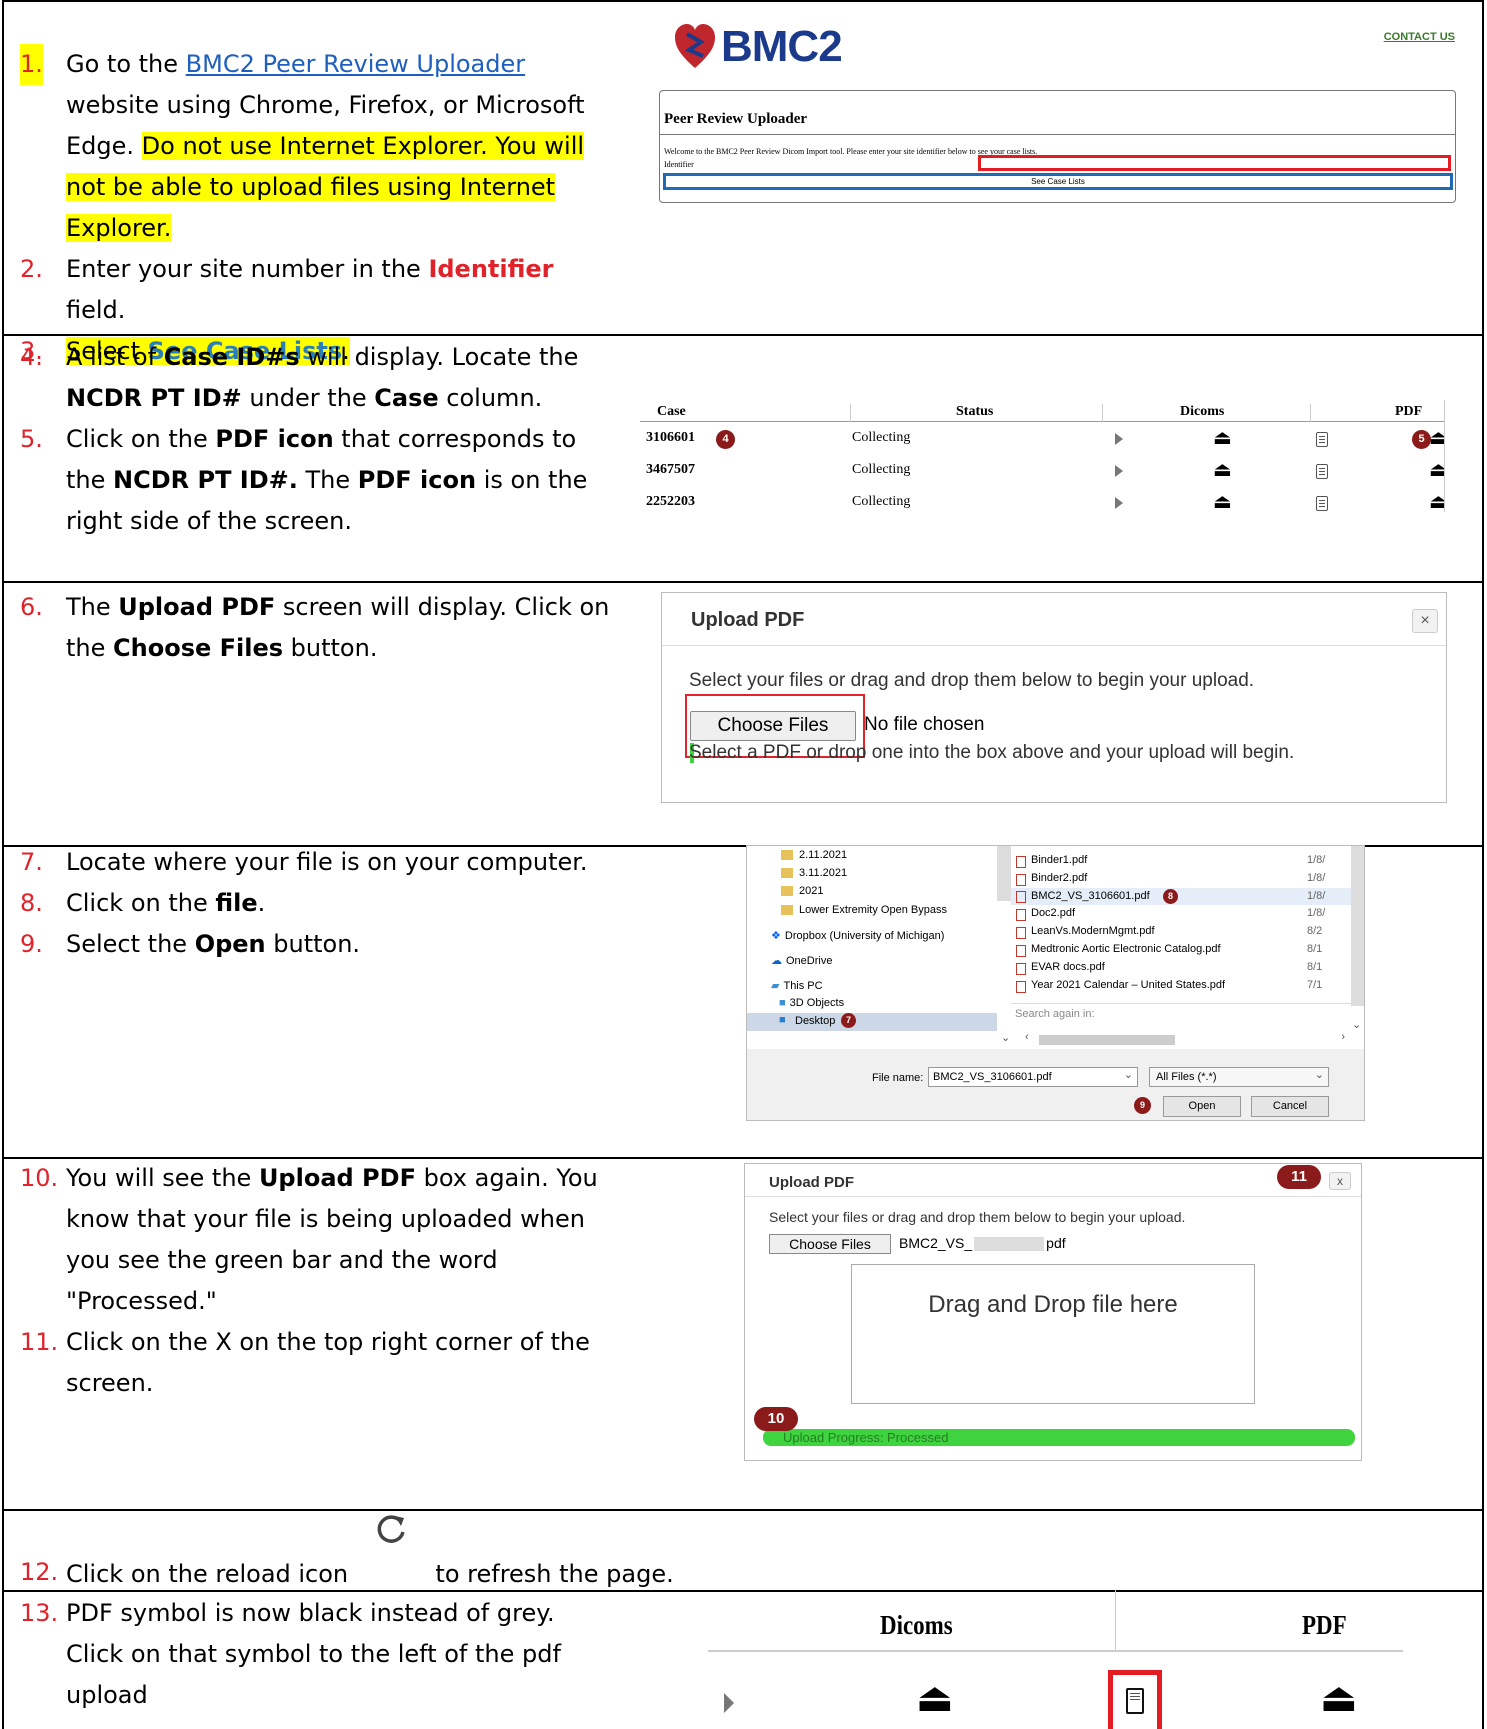 This screenshot has height=1729, width=1487. I want to click on nav-item: 3.11.2021, so click(814, 873).